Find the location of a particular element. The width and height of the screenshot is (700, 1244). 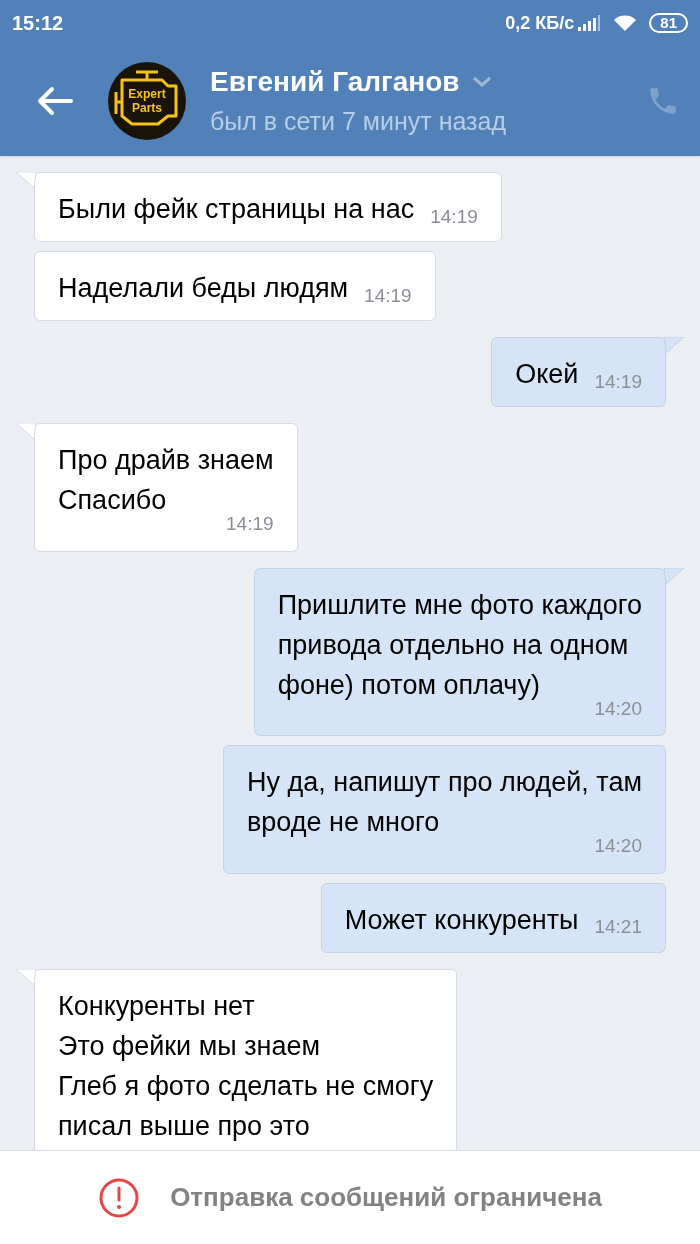

message-text: Наделали беды людям is located at coordinates (203, 288).